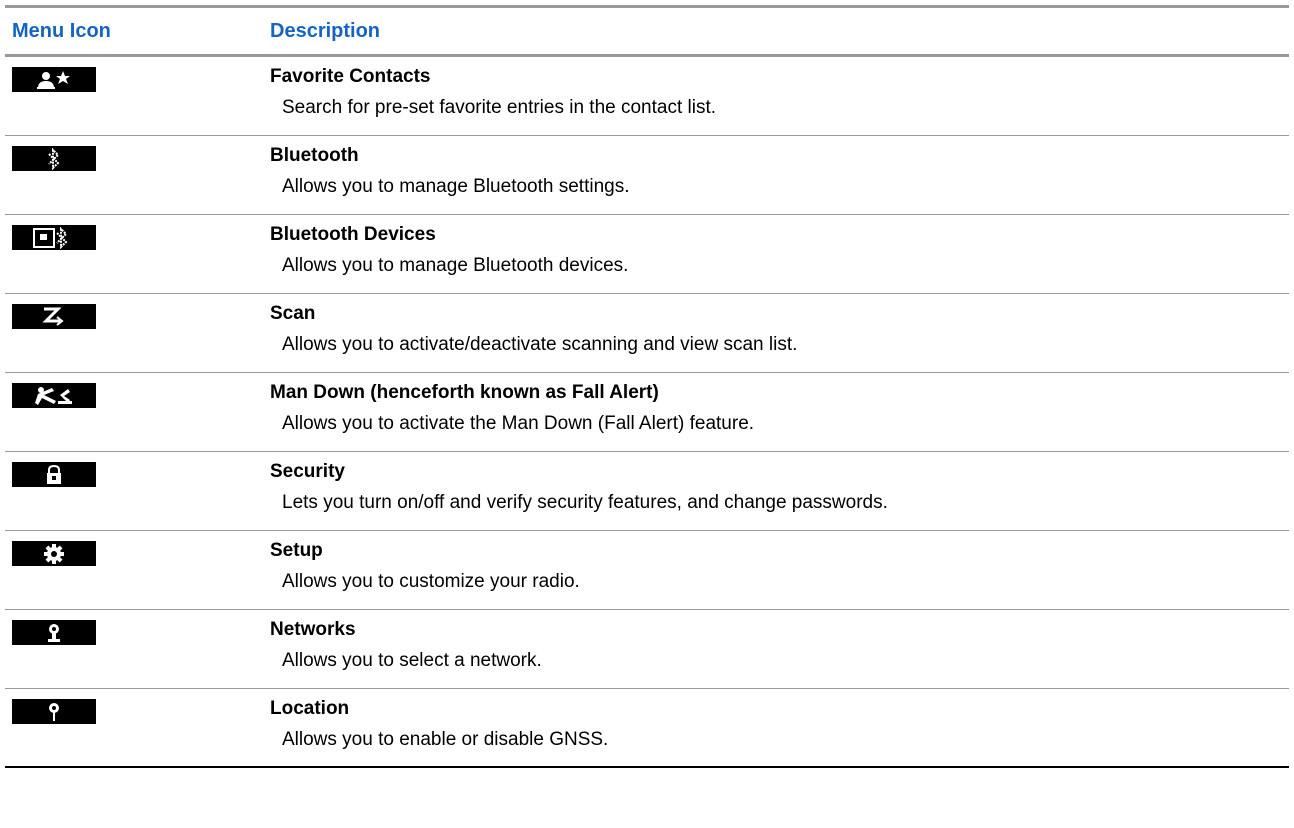 This screenshot has height=828, width=1294. What do you see at coordinates (54, 316) in the screenshot?
I see `scan-icon` at bounding box center [54, 316].